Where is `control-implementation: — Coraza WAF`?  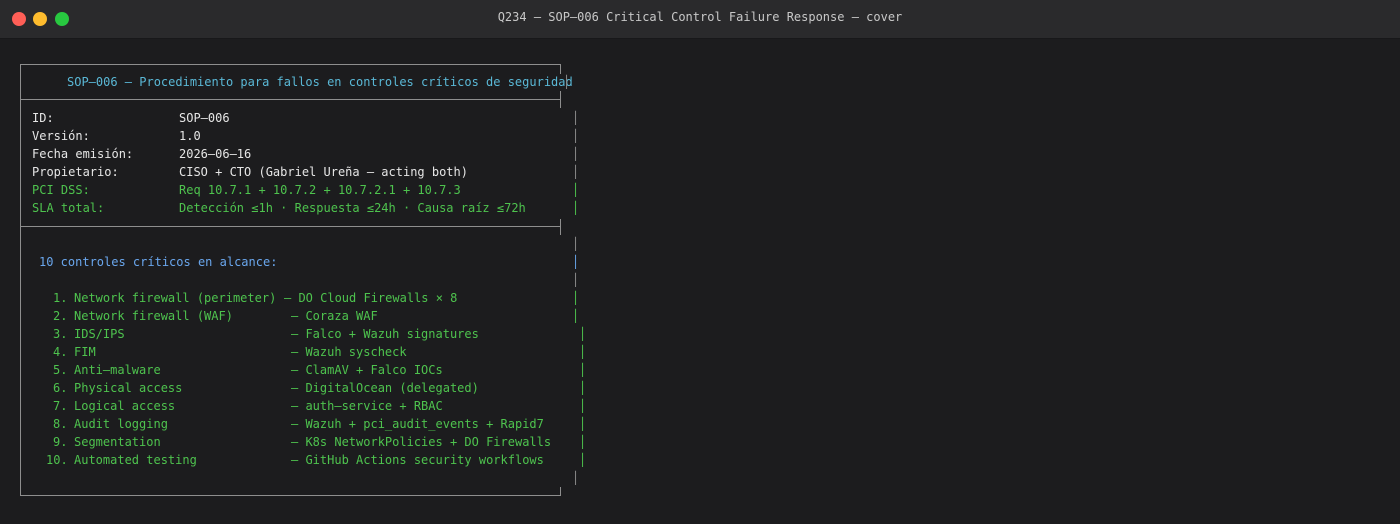
control-implementation: — Coraza WAF is located at coordinates (334, 316).